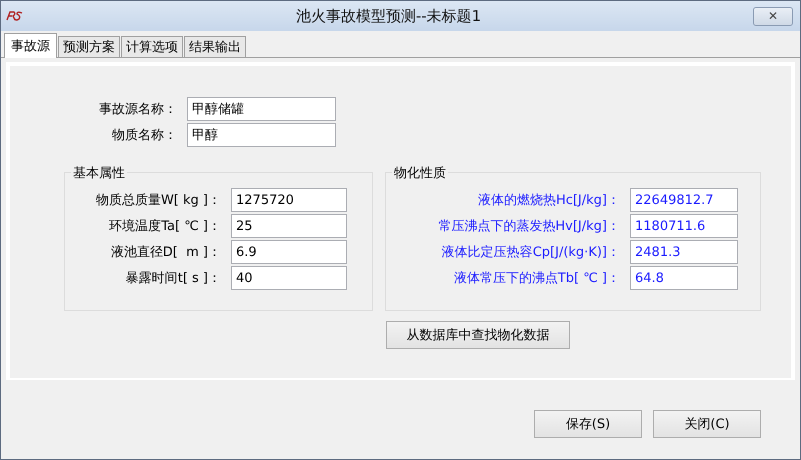 This screenshot has height=460, width=801. Describe the element at coordinates (289, 278) in the screenshot. I see `input-field: 40` at that location.